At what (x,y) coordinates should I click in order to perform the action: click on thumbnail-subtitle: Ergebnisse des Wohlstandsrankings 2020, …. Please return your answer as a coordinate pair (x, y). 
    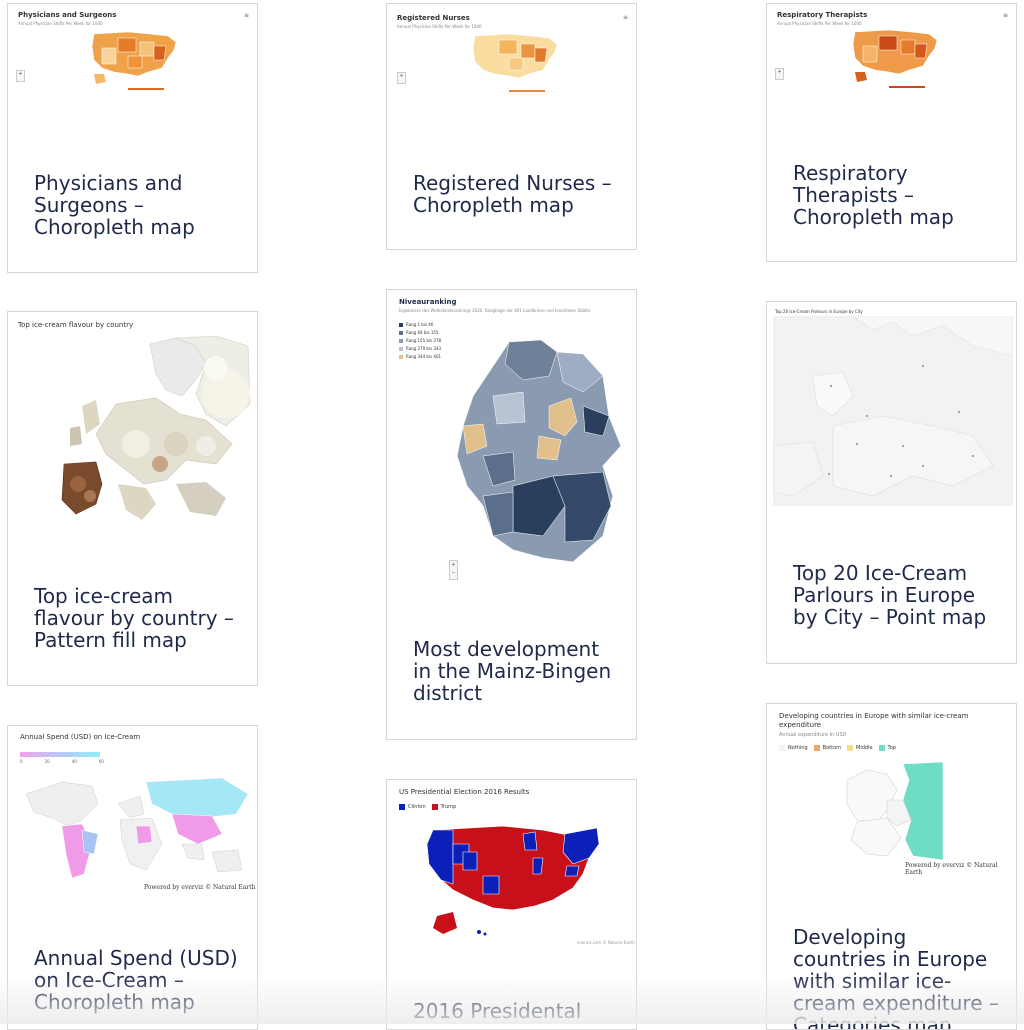
    Looking at the image, I should click on (495, 310).